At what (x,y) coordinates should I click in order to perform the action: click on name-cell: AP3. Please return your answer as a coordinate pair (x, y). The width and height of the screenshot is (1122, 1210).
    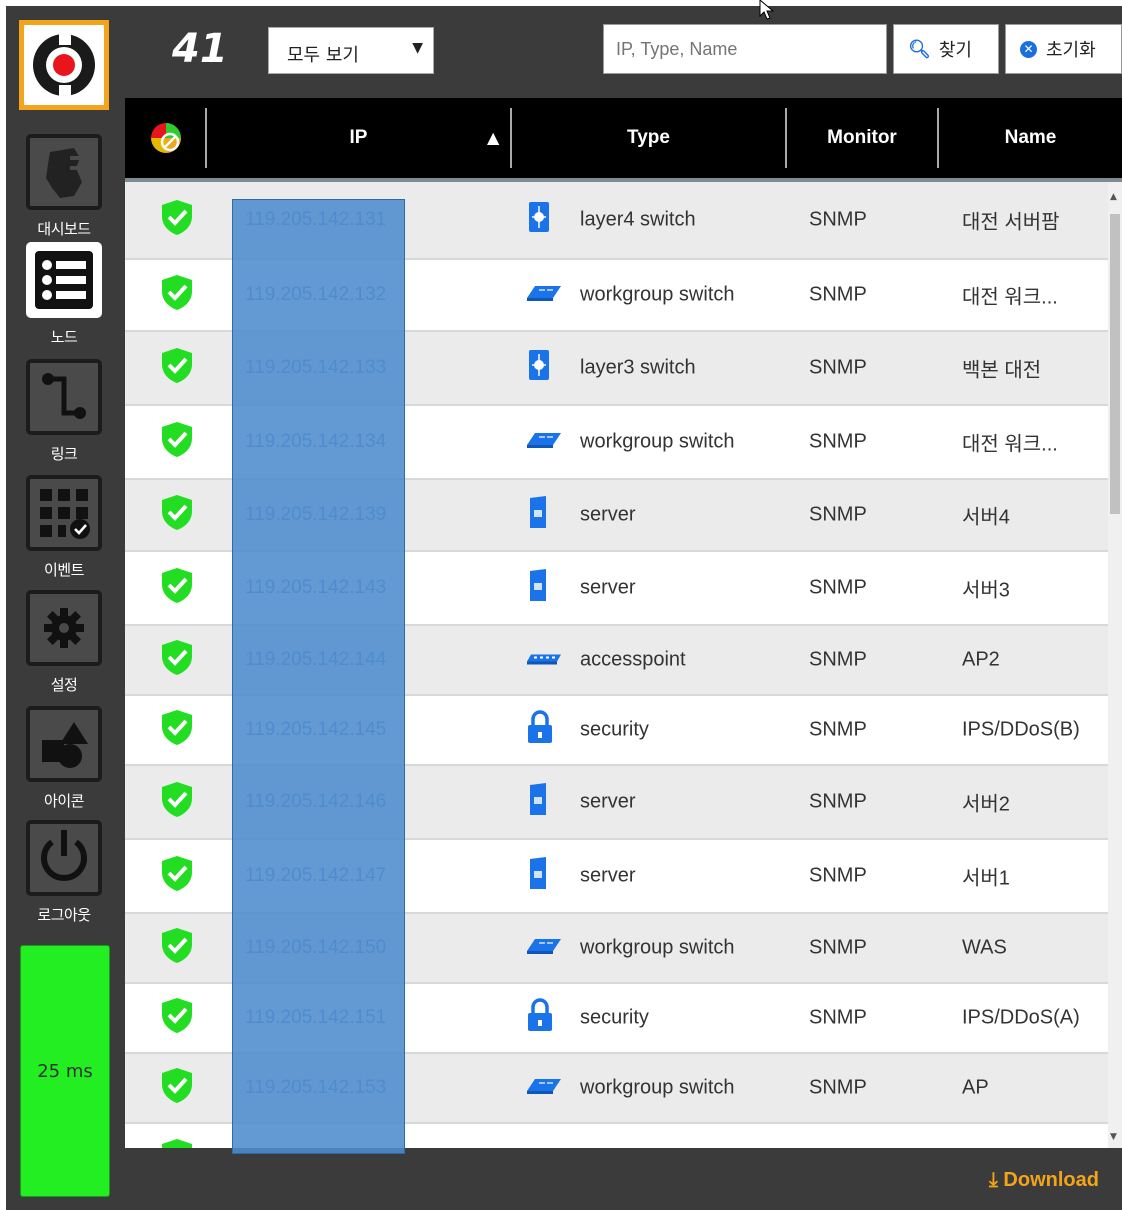
    Looking at the image, I should click on (981, 1148).